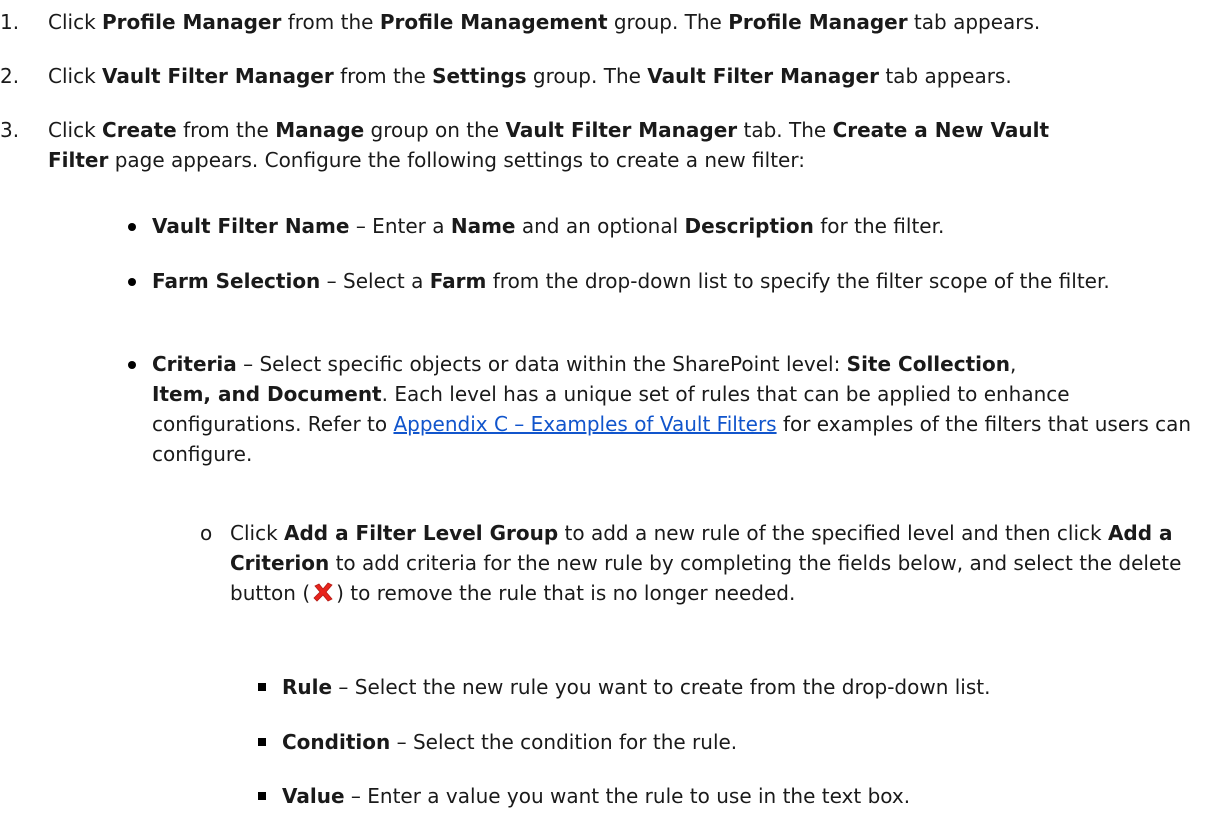 This screenshot has width=1220, height=821. What do you see at coordinates (421, 533) in the screenshot?
I see `add-filter-level-group-label: Add a Filter Level Group` at bounding box center [421, 533].